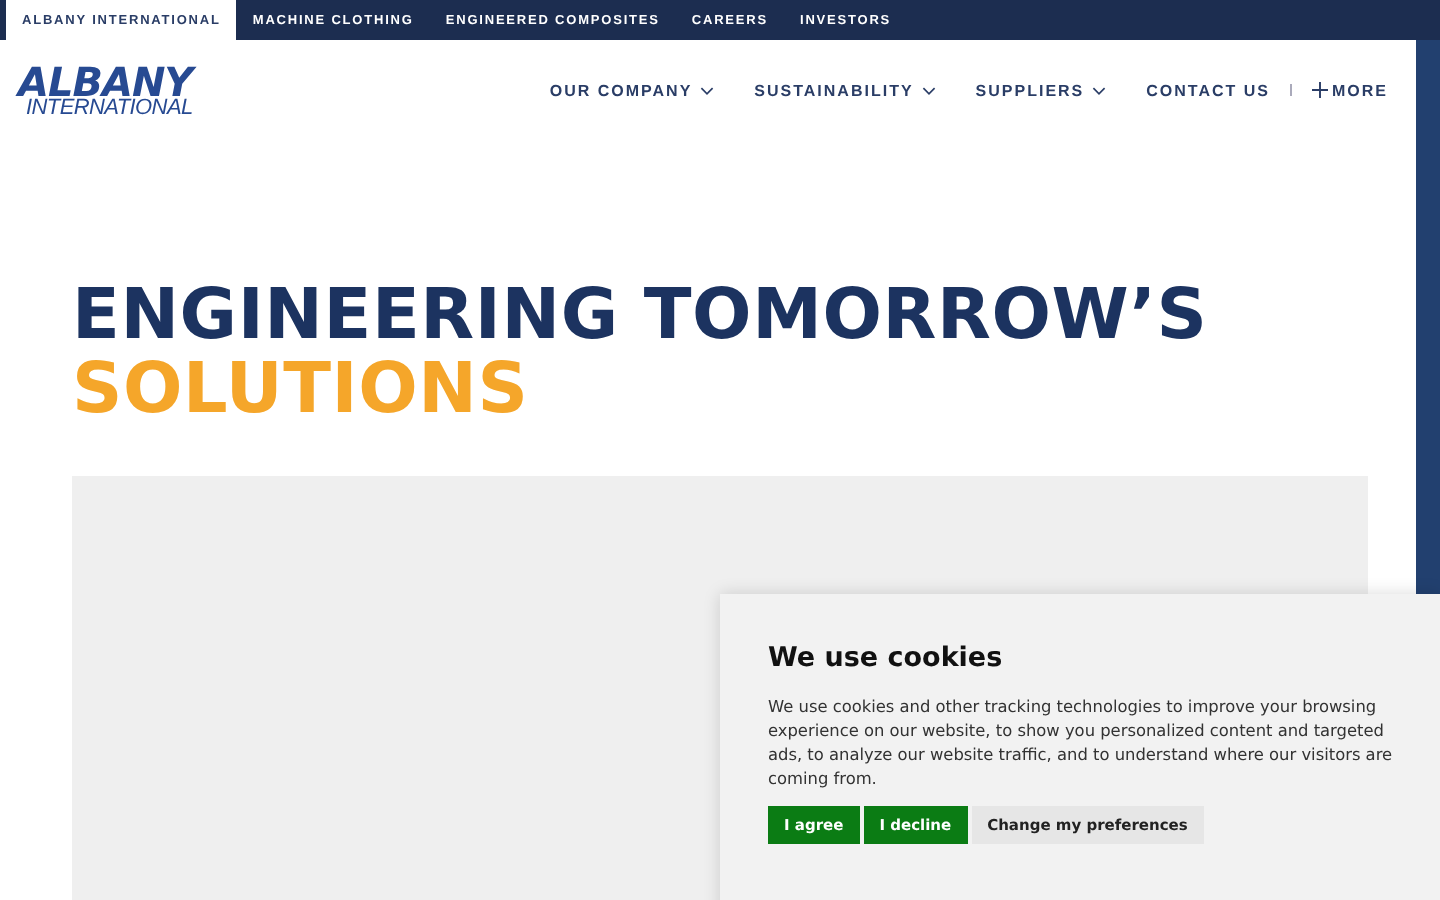 Image resolution: width=1440 pixels, height=900 pixels. Describe the element at coordinates (301, 391) in the screenshot. I see `hero-title: SOLUTIONS` at that location.